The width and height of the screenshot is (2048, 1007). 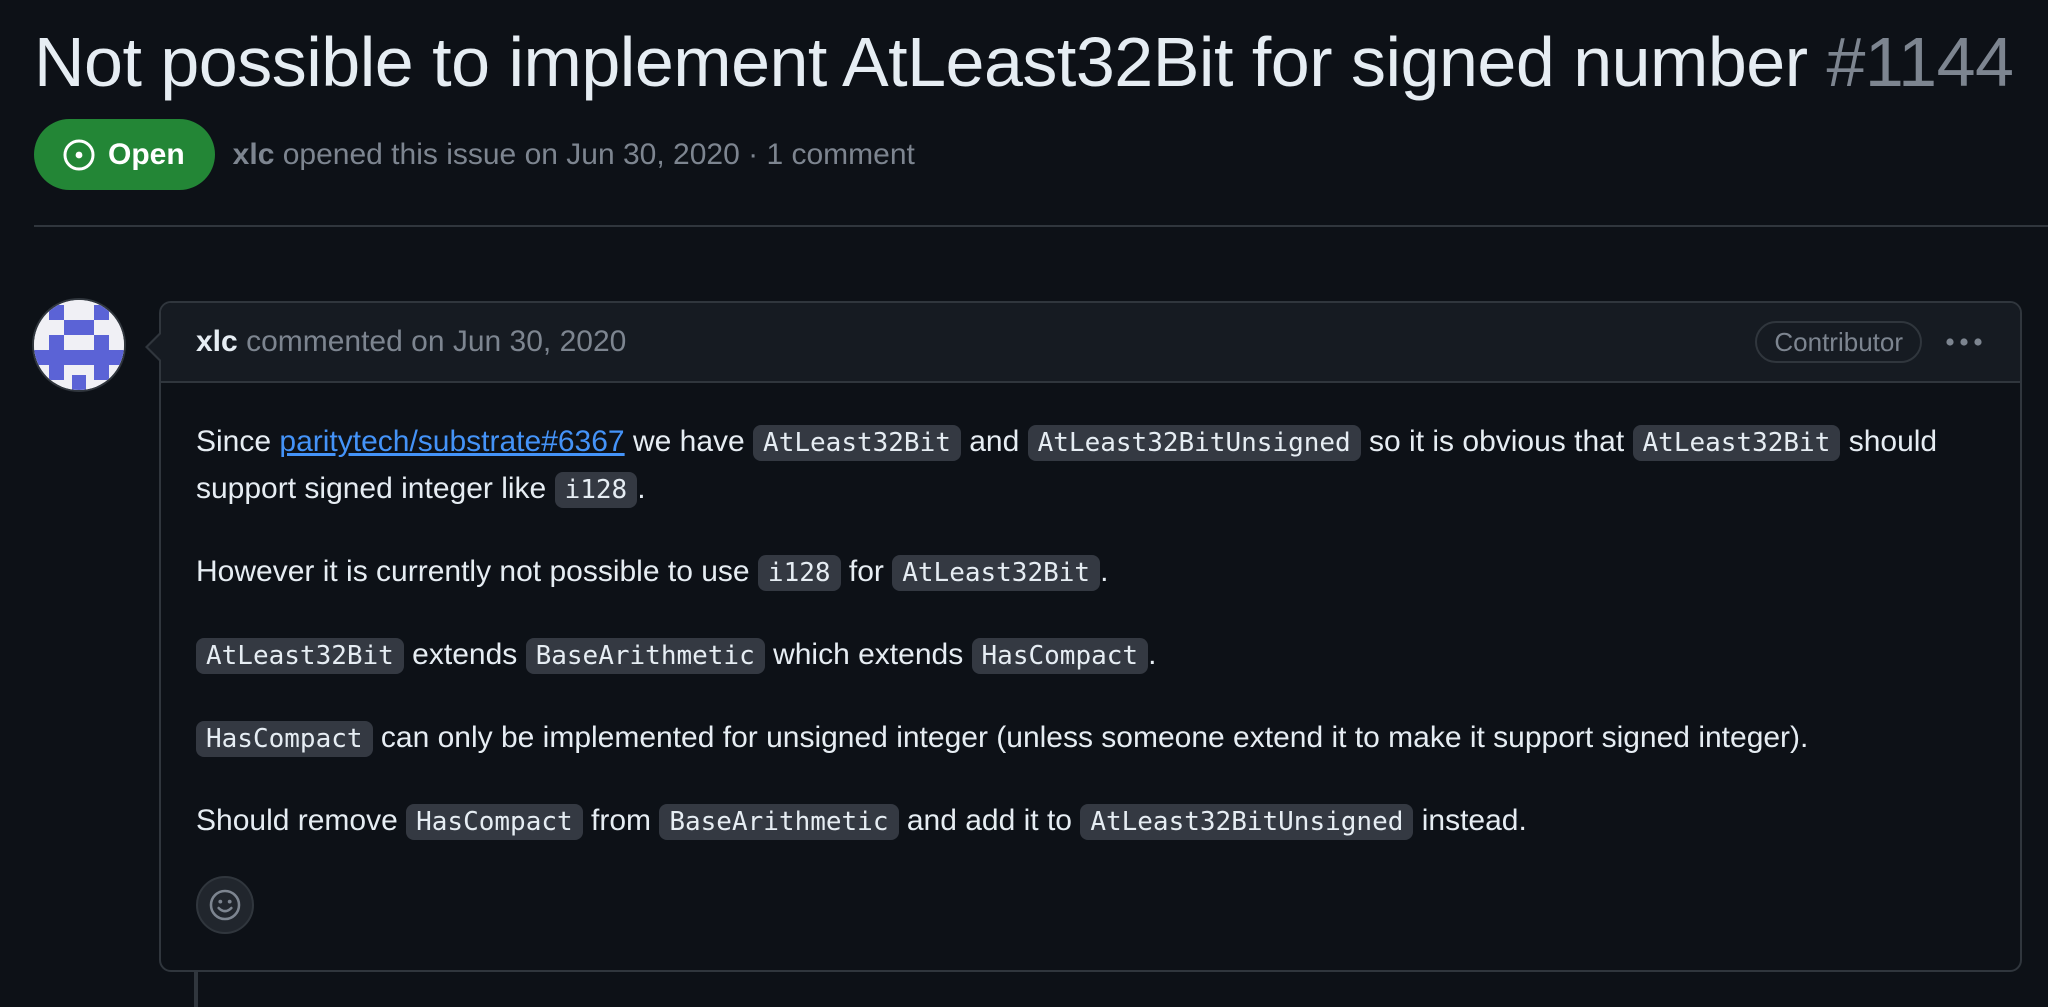 I want to click on text-fragment: we have, so click(x=689, y=441).